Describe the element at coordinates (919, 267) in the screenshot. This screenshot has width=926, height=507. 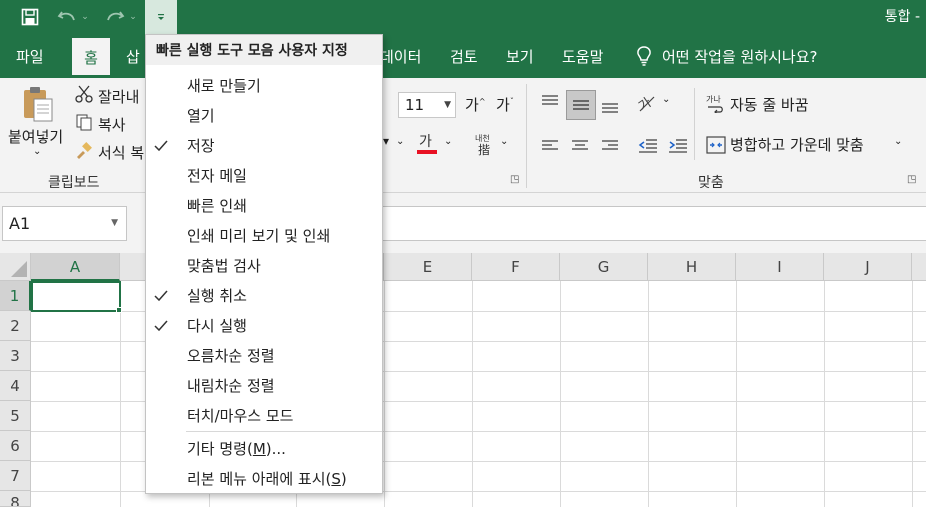
I see `column-header-k` at that location.